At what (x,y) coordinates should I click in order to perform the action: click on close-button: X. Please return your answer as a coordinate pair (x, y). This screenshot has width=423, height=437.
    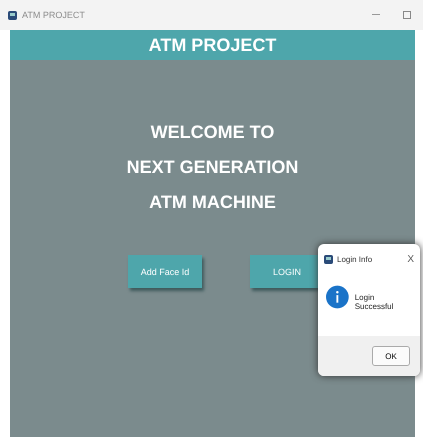
    Looking at the image, I should click on (410, 259).